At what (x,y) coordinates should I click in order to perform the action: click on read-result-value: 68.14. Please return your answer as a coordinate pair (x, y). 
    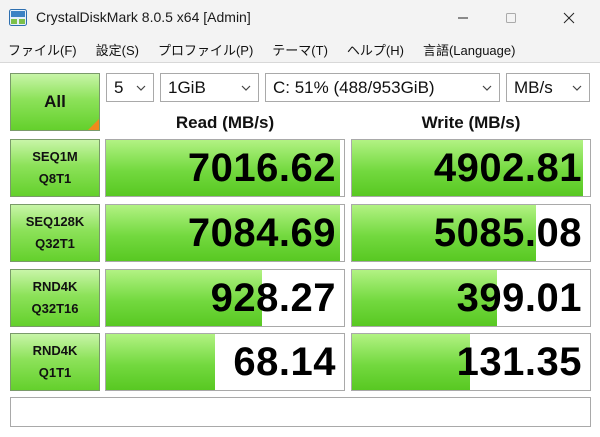
    Looking at the image, I should click on (284, 361).